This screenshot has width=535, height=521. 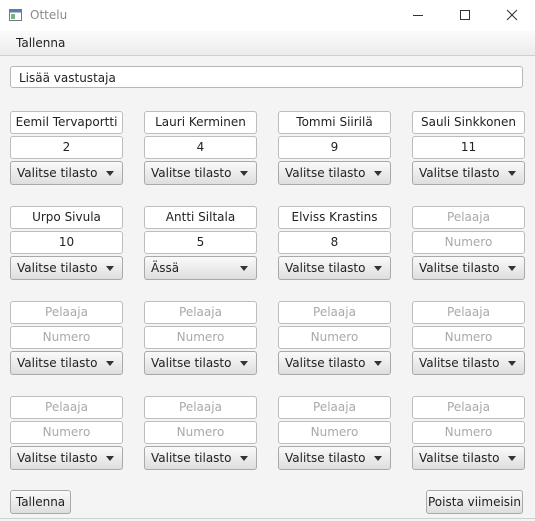 I want to click on bottom-divider, so click(x=267, y=518).